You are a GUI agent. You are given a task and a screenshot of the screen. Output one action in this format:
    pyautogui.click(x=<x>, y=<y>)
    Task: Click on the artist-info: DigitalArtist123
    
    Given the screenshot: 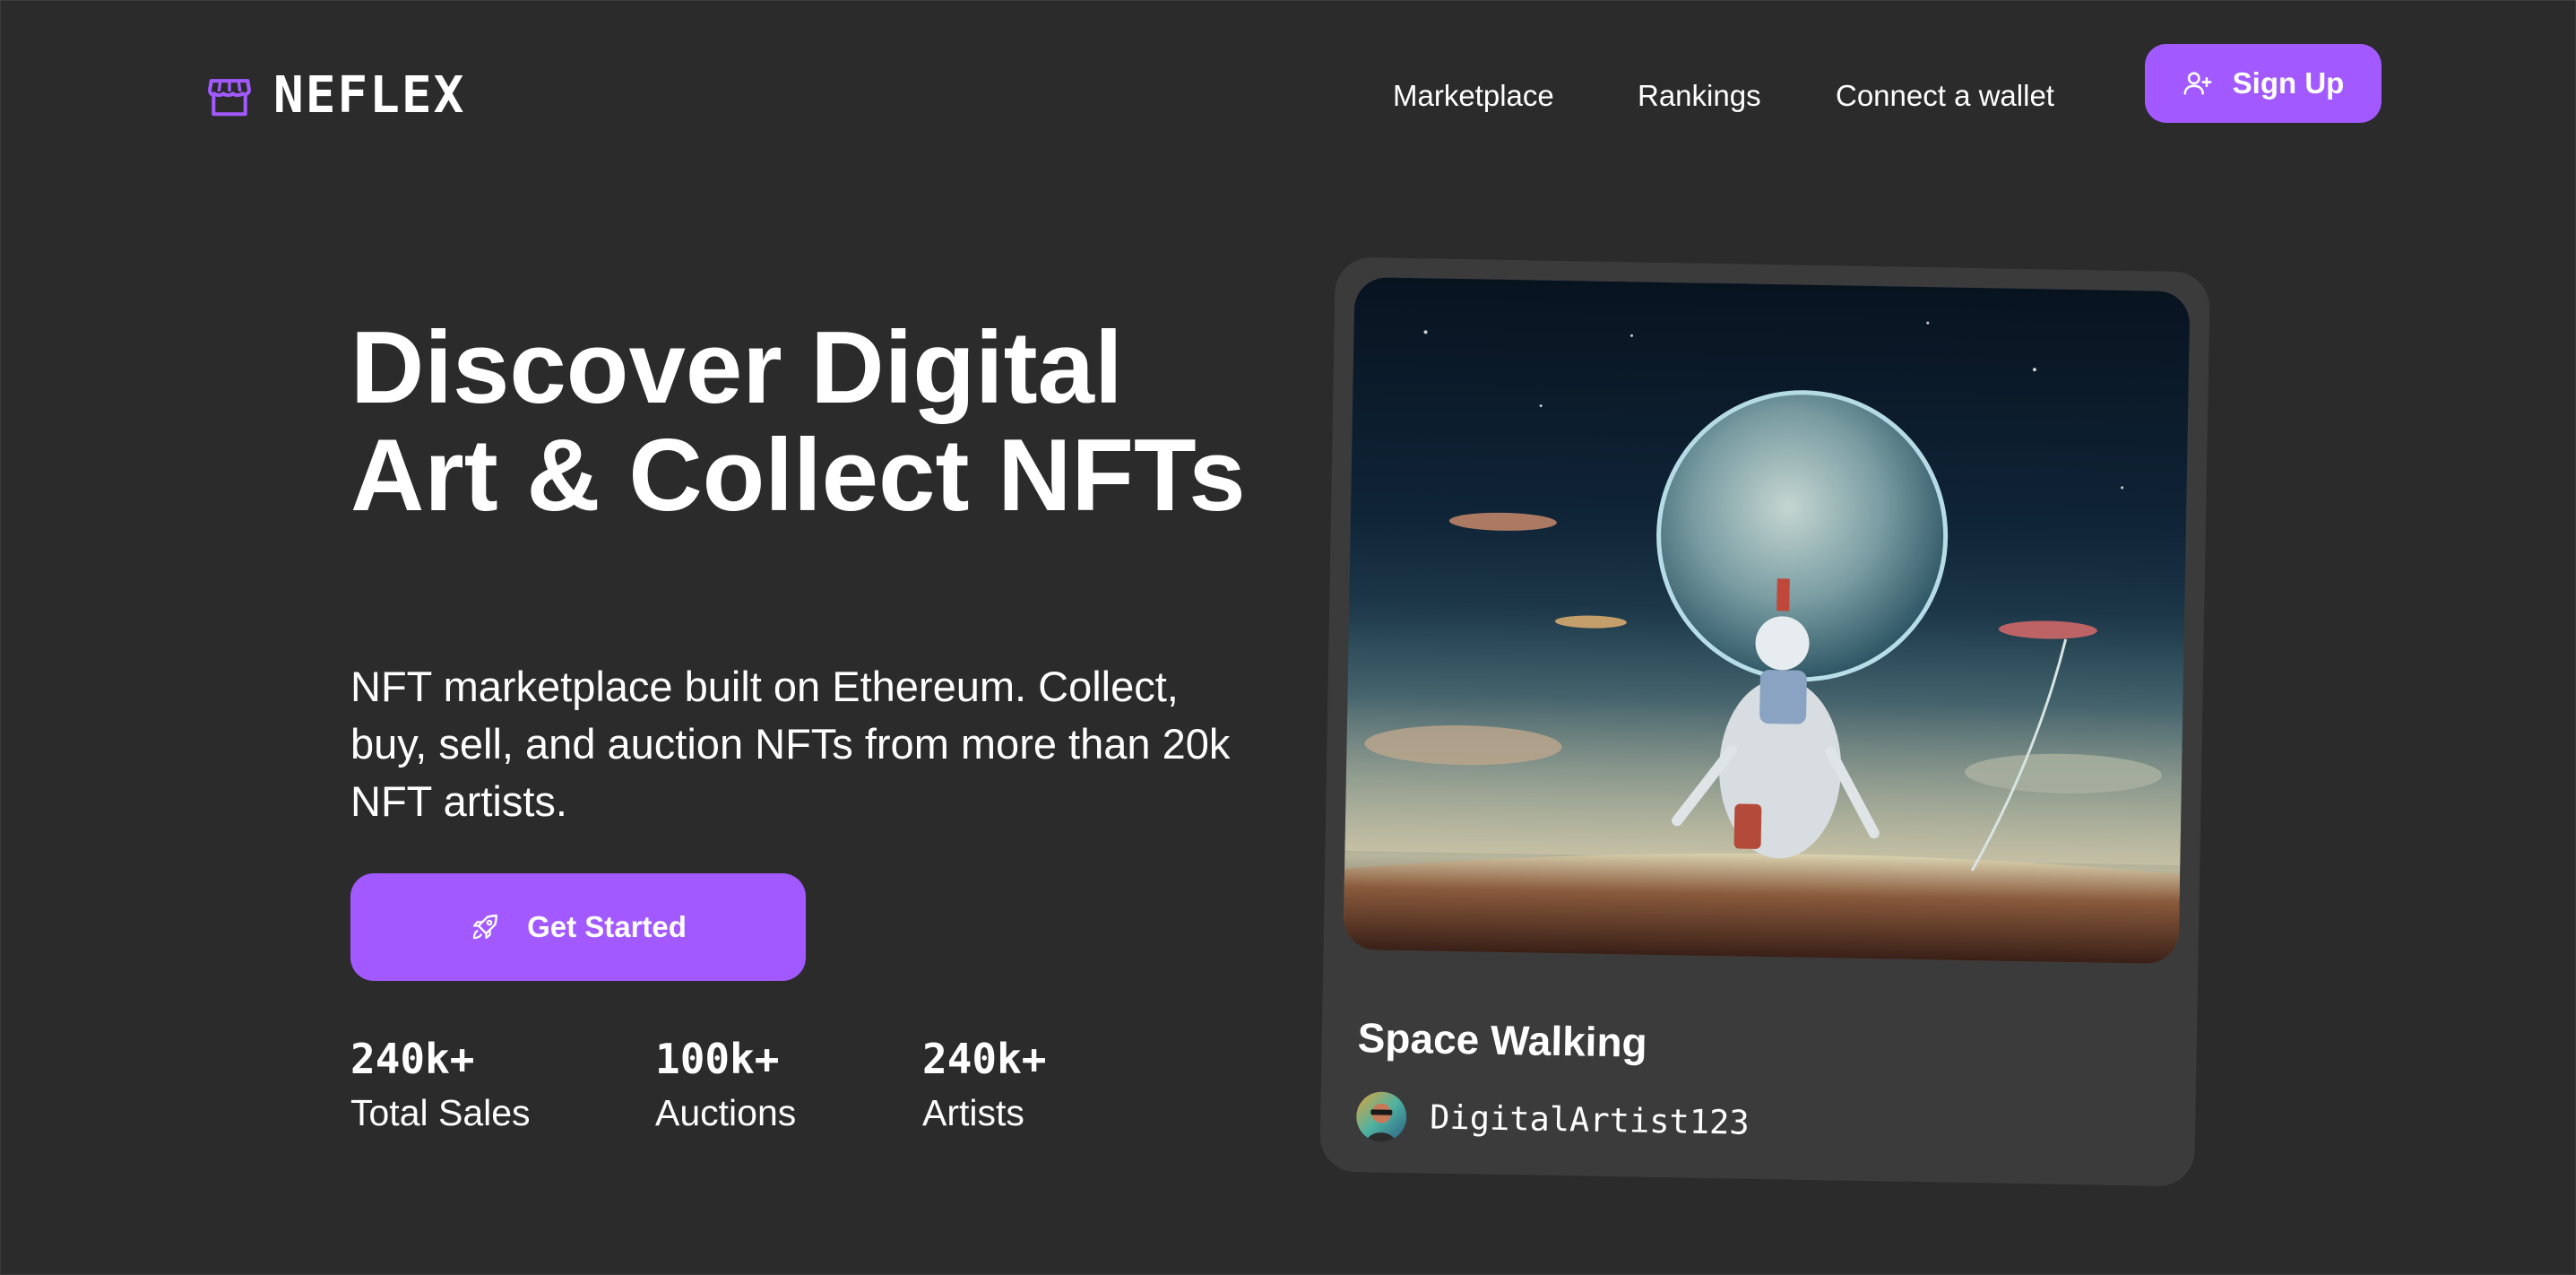 What is the action you would take?
    pyautogui.click(x=1553, y=1120)
    